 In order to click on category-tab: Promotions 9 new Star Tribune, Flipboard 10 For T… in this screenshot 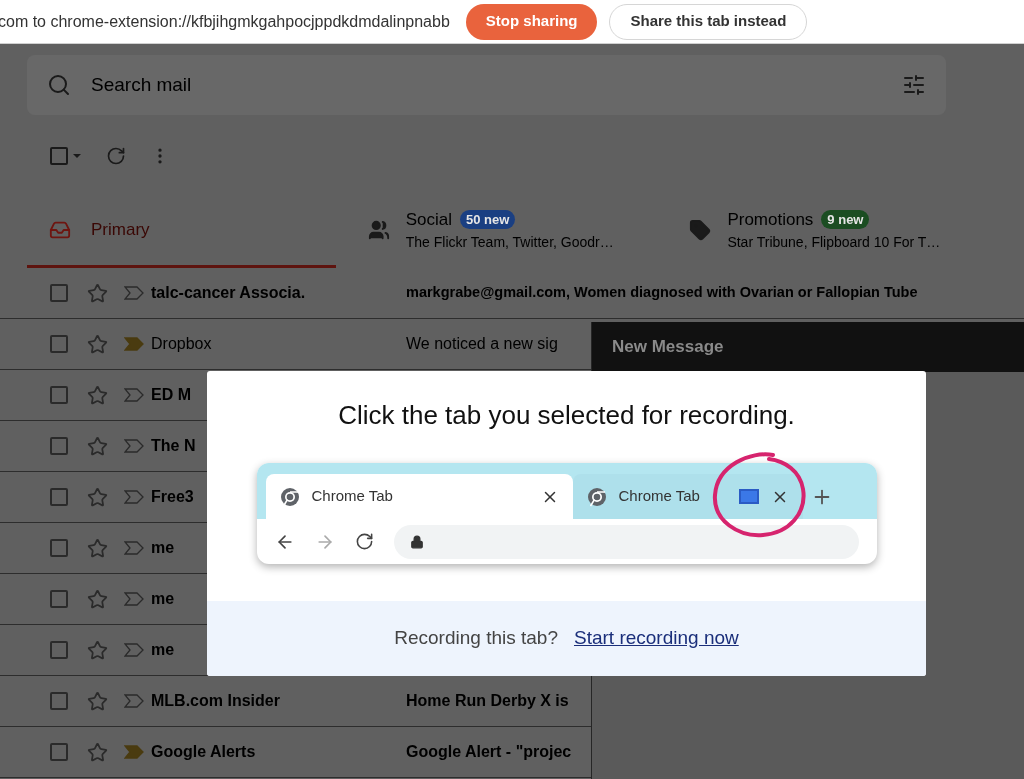, I will do `click(836, 231)`.